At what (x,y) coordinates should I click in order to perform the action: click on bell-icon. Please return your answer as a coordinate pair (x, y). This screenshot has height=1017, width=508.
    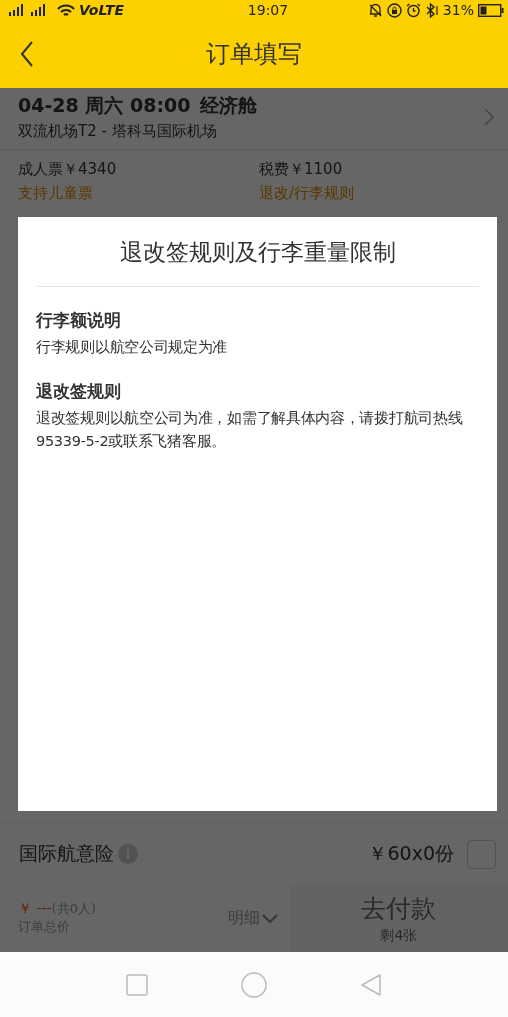
    Looking at the image, I should click on (375, 10).